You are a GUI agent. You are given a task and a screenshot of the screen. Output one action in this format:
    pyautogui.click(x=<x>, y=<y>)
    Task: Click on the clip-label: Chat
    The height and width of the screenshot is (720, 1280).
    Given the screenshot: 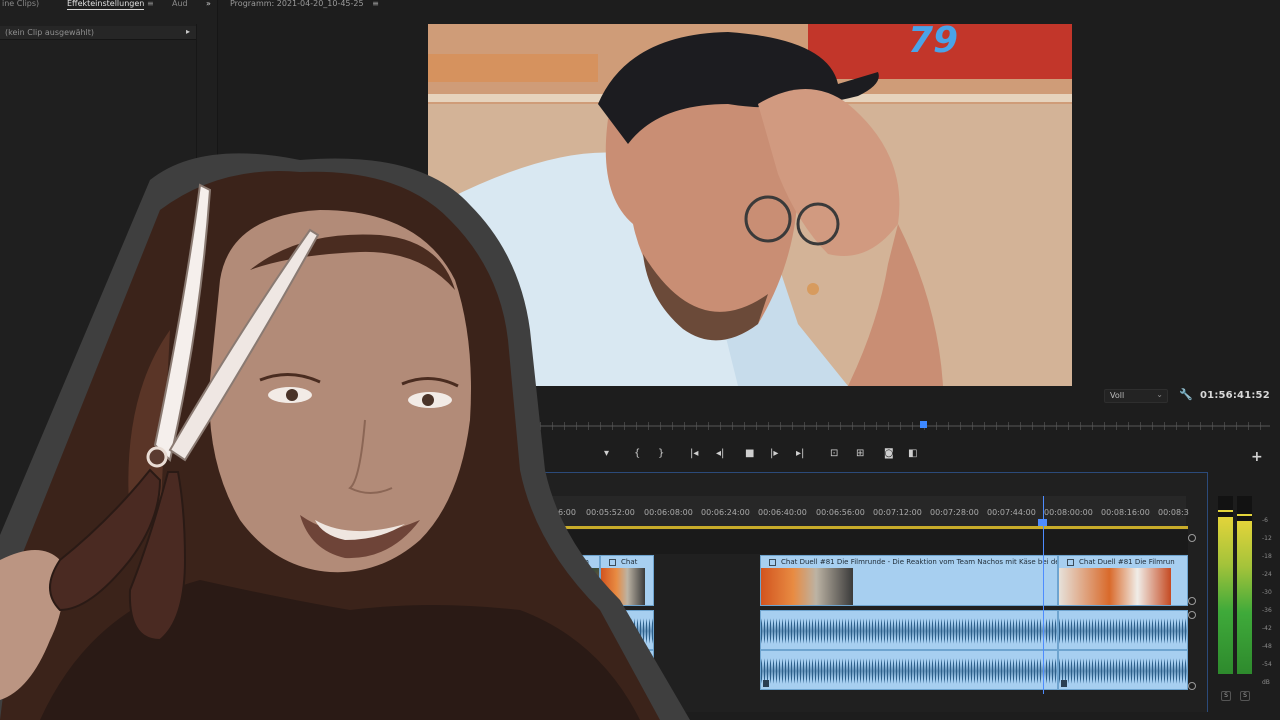 What is the action you would take?
    pyautogui.click(x=629, y=562)
    